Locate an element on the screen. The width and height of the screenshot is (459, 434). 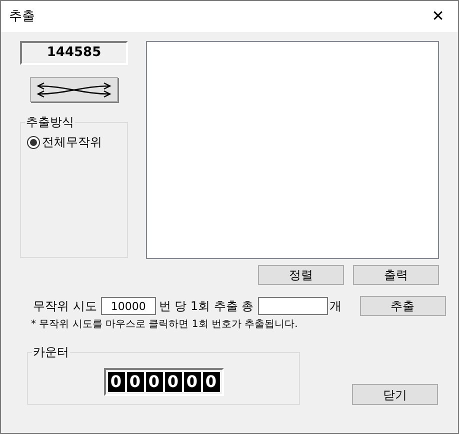
extract-button: 추출 is located at coordinates (403, 306).